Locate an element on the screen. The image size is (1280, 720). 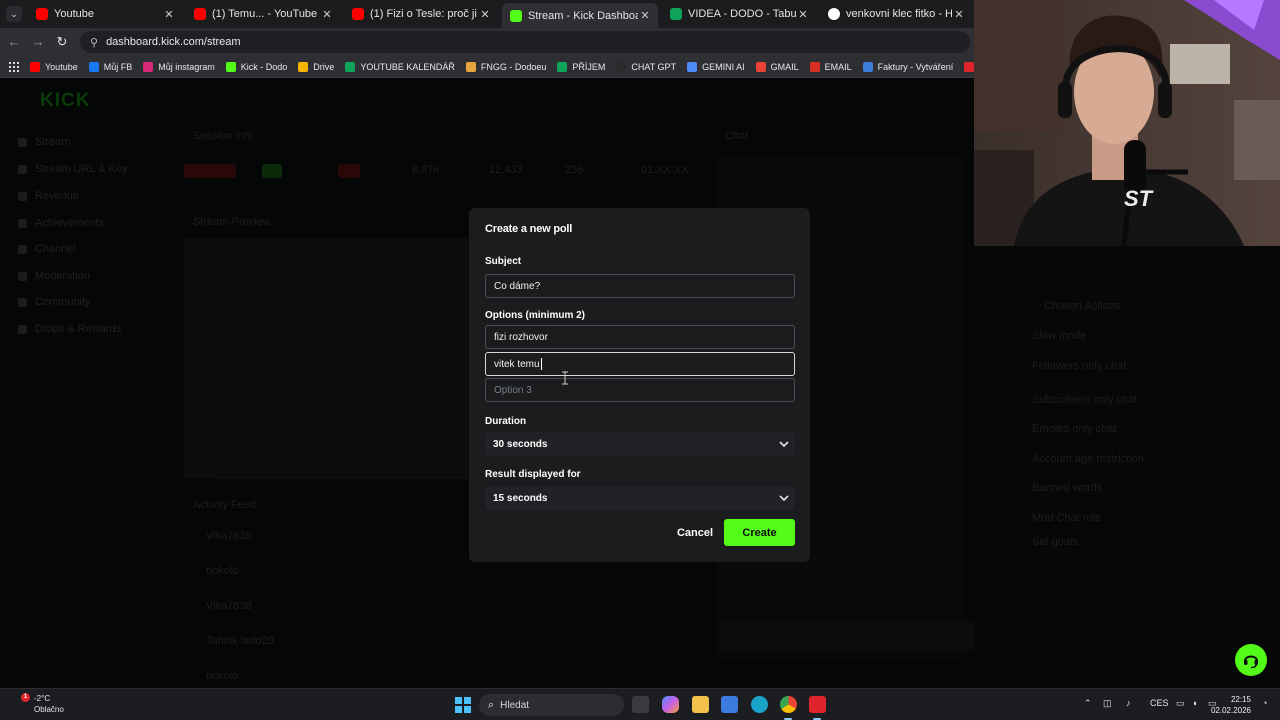
tab-search-dropdown-icon: ⌄ is located at coordinates (14, 14).